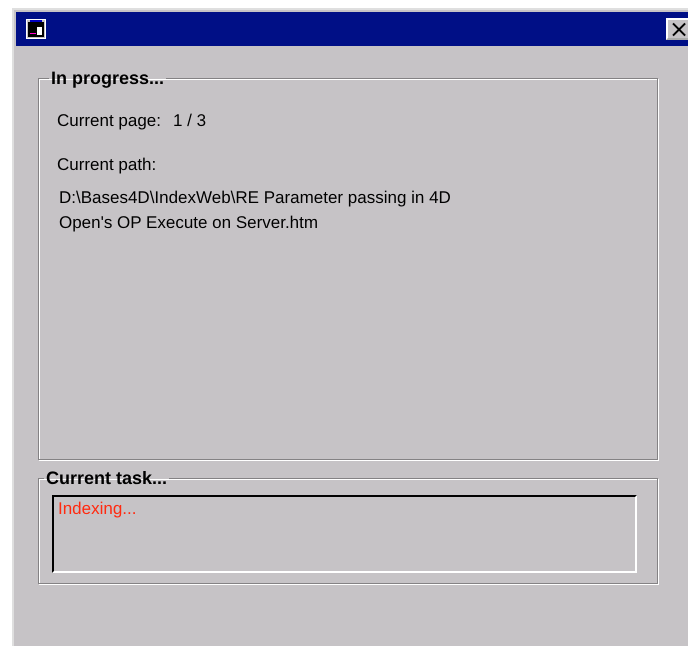 This screenshot has height=646, width=688. What do you see at coordinates (107, 165) in the screenshot?
I see `path-label: Current path:` at bounding box center [107, 165].